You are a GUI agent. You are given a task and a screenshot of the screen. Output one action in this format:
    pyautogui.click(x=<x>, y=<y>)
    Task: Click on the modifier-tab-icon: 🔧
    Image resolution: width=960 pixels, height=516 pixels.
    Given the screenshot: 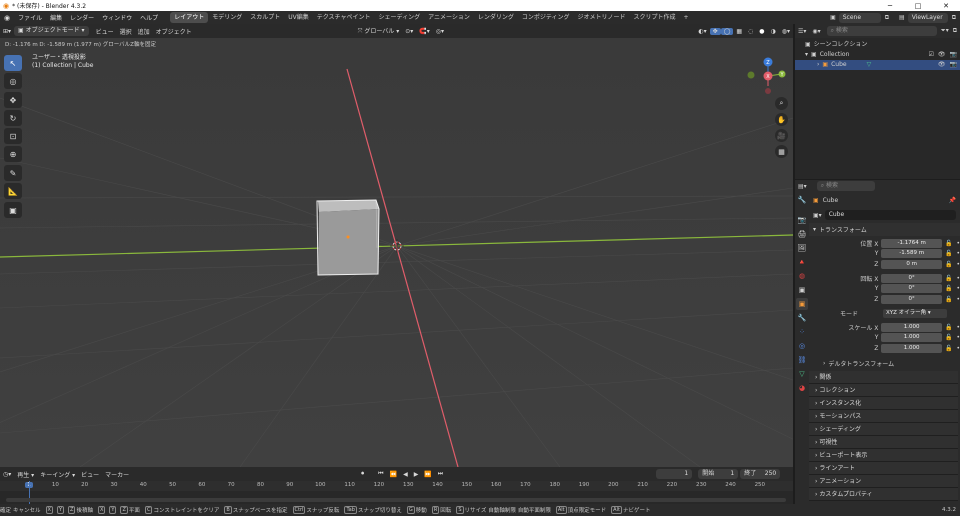 What is the action you would take?
    pyautogui.click(x=802, y=318)
    